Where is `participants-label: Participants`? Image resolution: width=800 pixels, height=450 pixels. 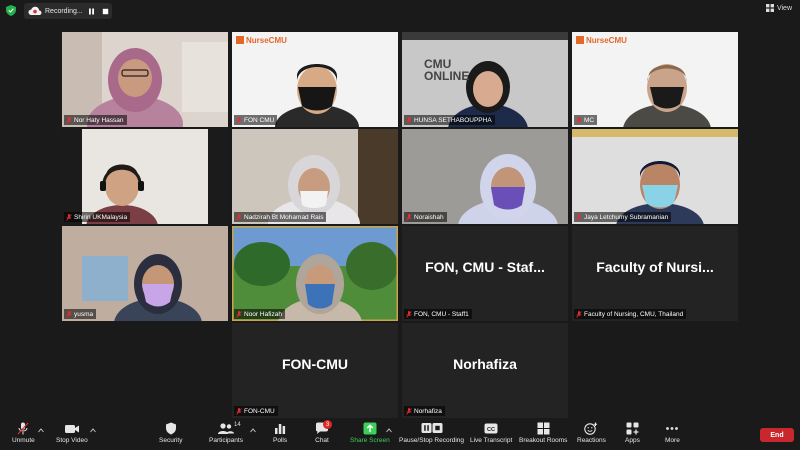 participants-label: Participants is located at coordinates (226, 440).